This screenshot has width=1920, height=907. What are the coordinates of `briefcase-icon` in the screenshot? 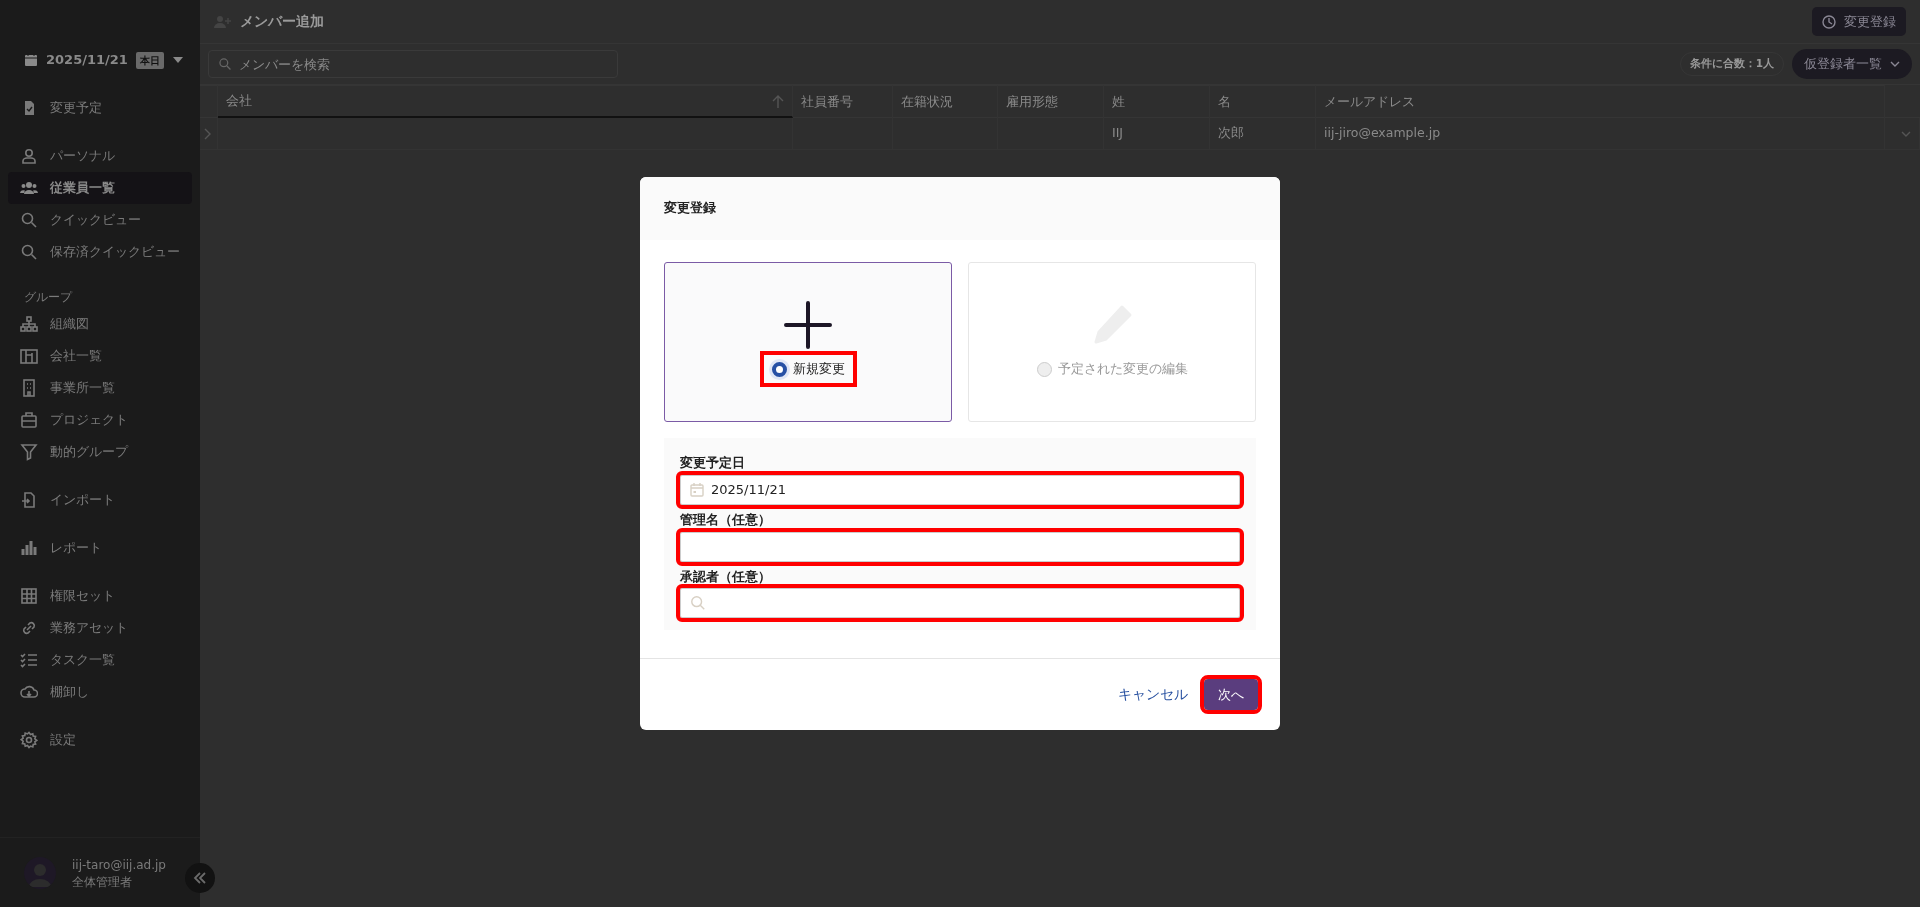 It's located at (29, 420).